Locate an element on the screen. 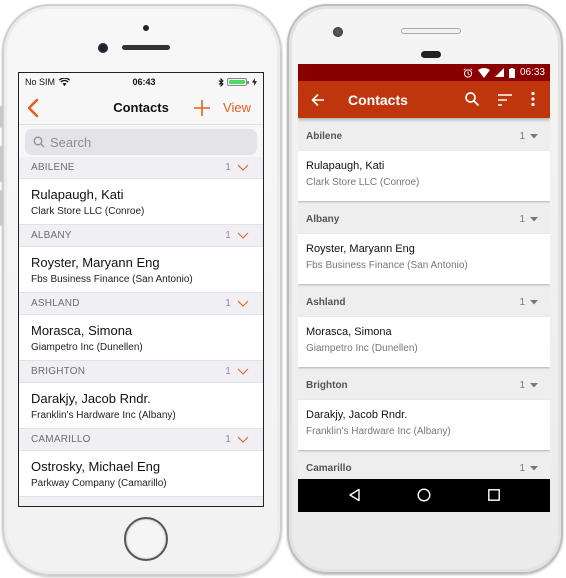  home-button is located at coordinates (146, 539).